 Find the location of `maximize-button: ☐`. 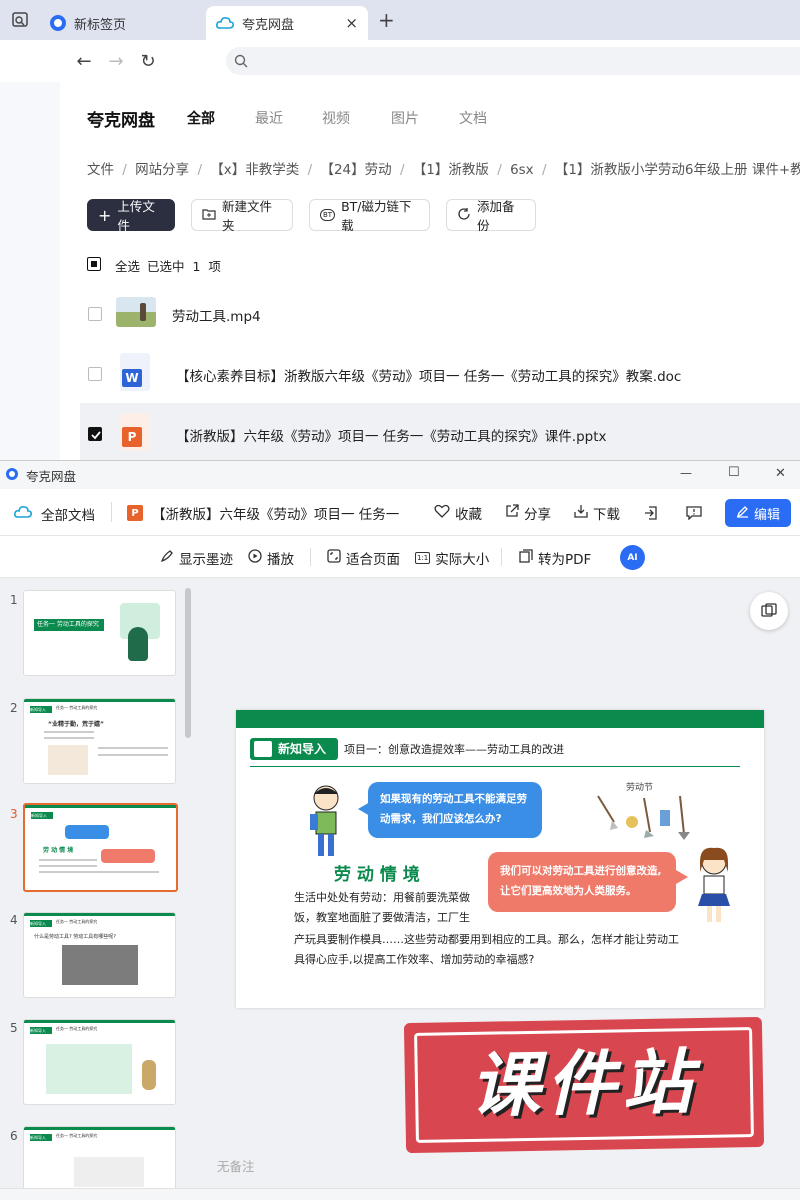

maximize-button: ☐ is located at coordinates (734, 472).